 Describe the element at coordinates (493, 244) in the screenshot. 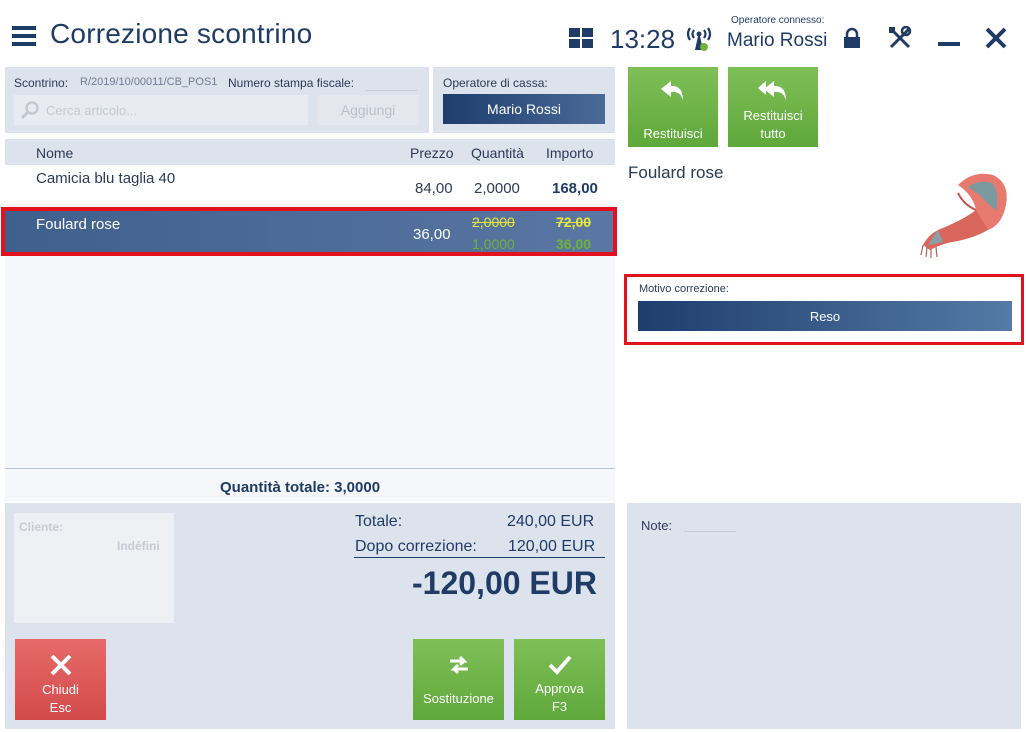

I see `row-item-quantity-new: 1,0000` at that location.